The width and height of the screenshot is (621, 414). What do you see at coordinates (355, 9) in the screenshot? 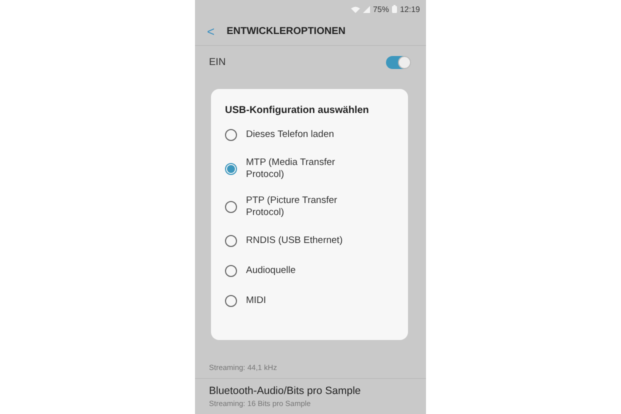
I see `wifi-icon` at bounding box center [355, 9].